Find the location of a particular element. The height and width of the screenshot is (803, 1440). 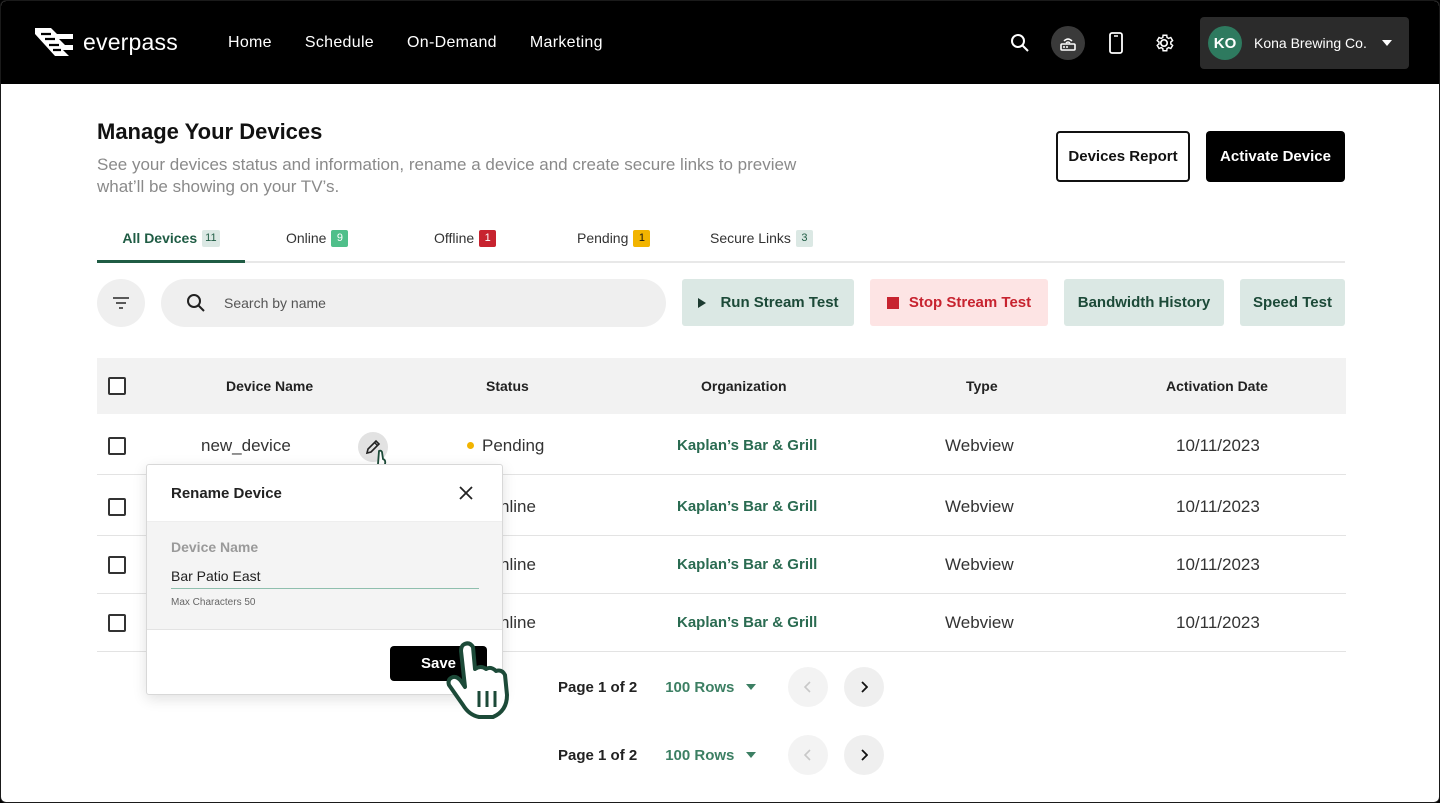

search-input is located at coordinates (424, 303).